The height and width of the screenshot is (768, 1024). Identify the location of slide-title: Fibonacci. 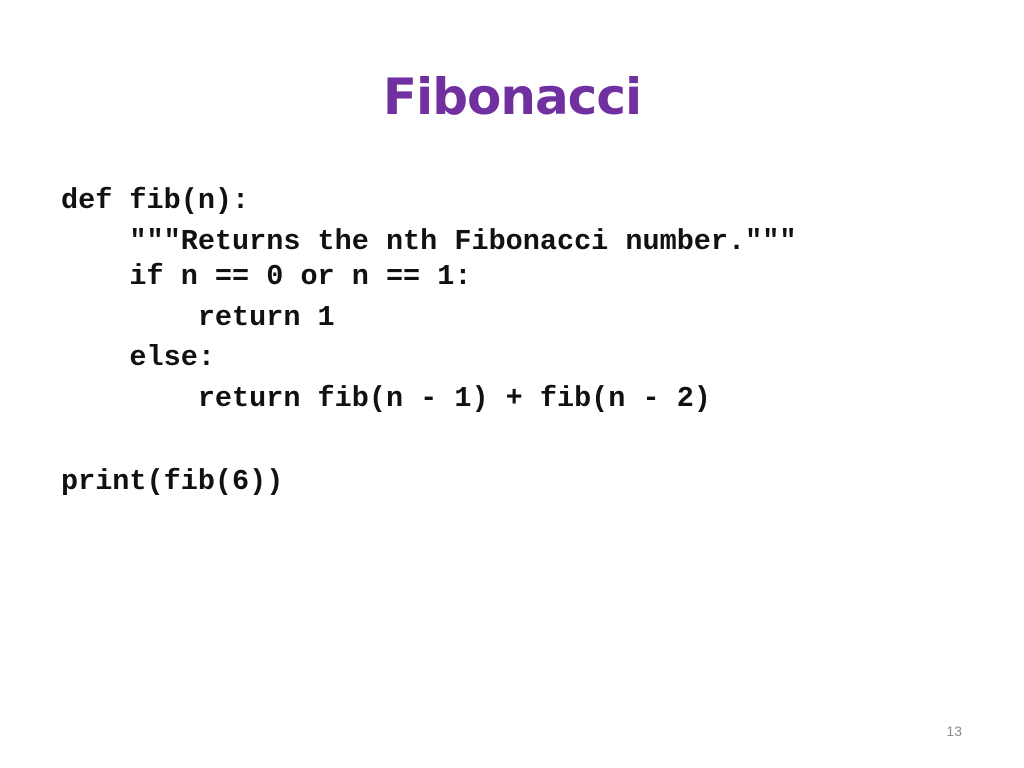
(512, 97).